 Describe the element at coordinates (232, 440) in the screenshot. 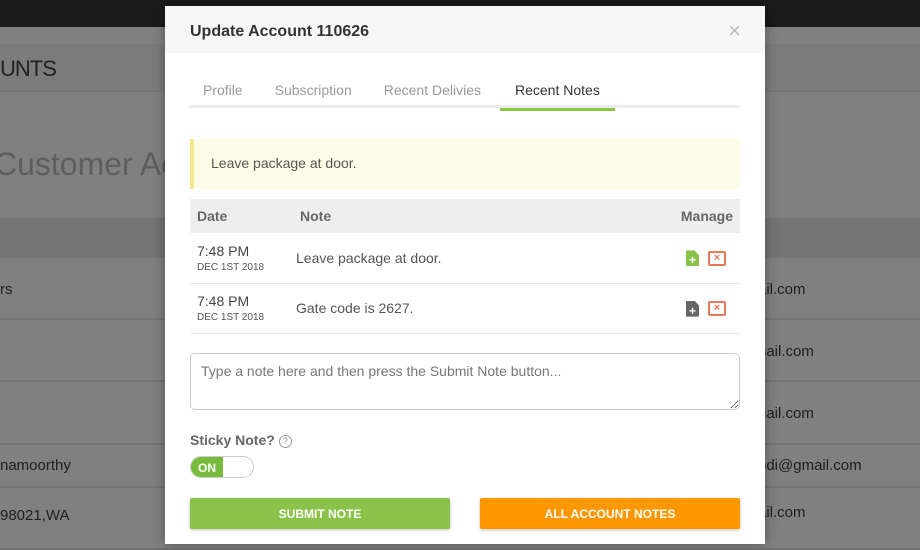

I see `sticky-note-label-text: Sticky Note?` at that location.